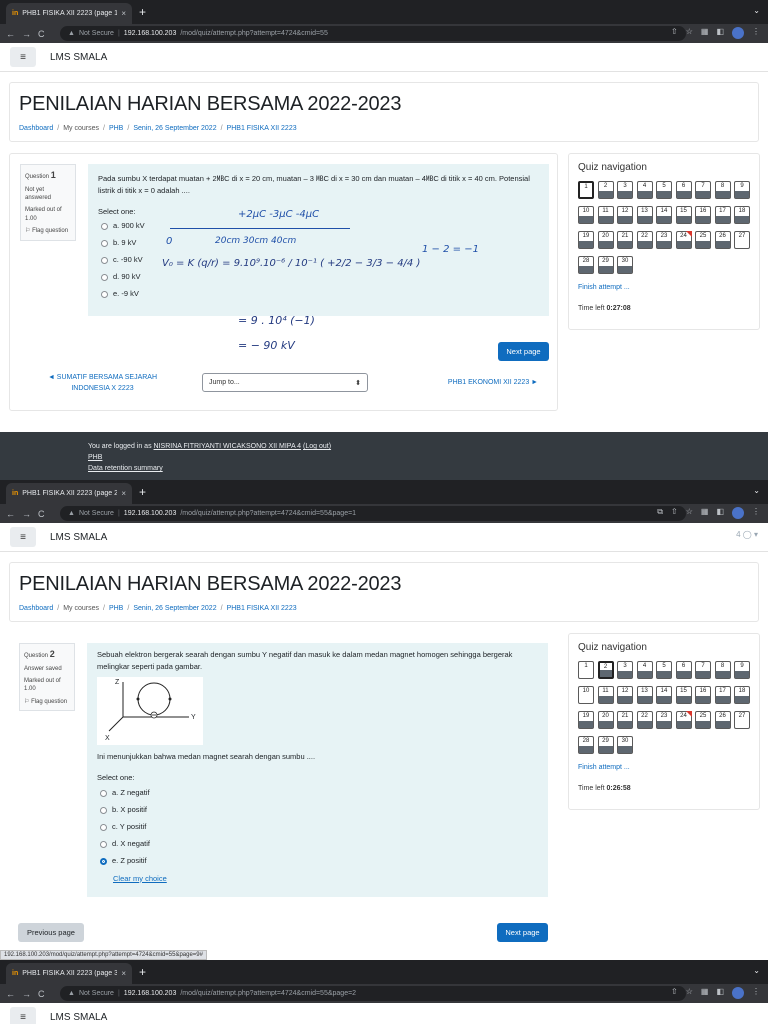 The image size is (768, 1024). Describe the element at coordinates (47, 702) in the screenshot. I see `flag-question-link: ⚐ Flag question` at that location.